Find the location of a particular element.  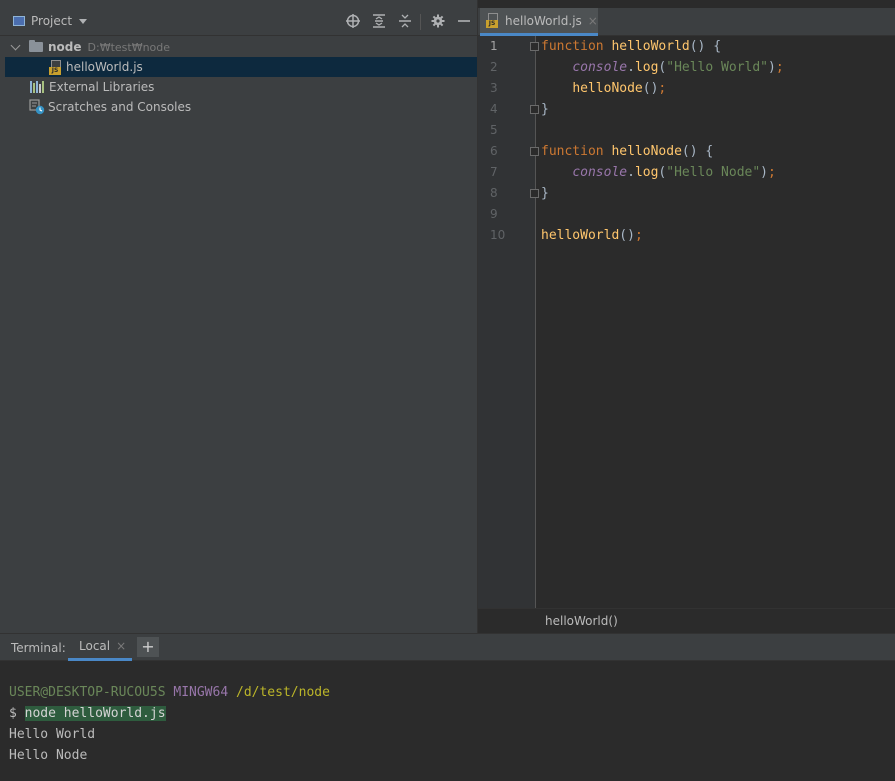

terminal-prompt-system: MINGW64 is located at coordinates (201, 692).